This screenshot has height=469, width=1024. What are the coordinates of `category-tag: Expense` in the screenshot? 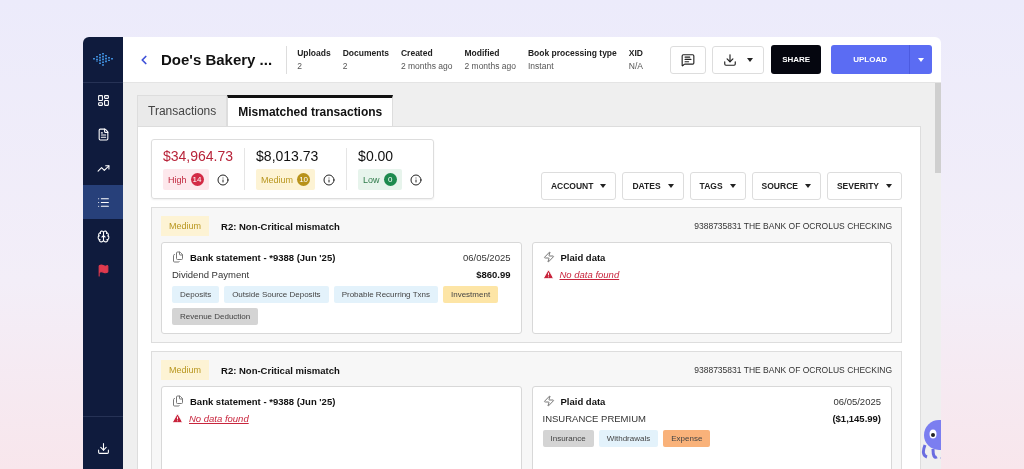 It's located at (687, 438).